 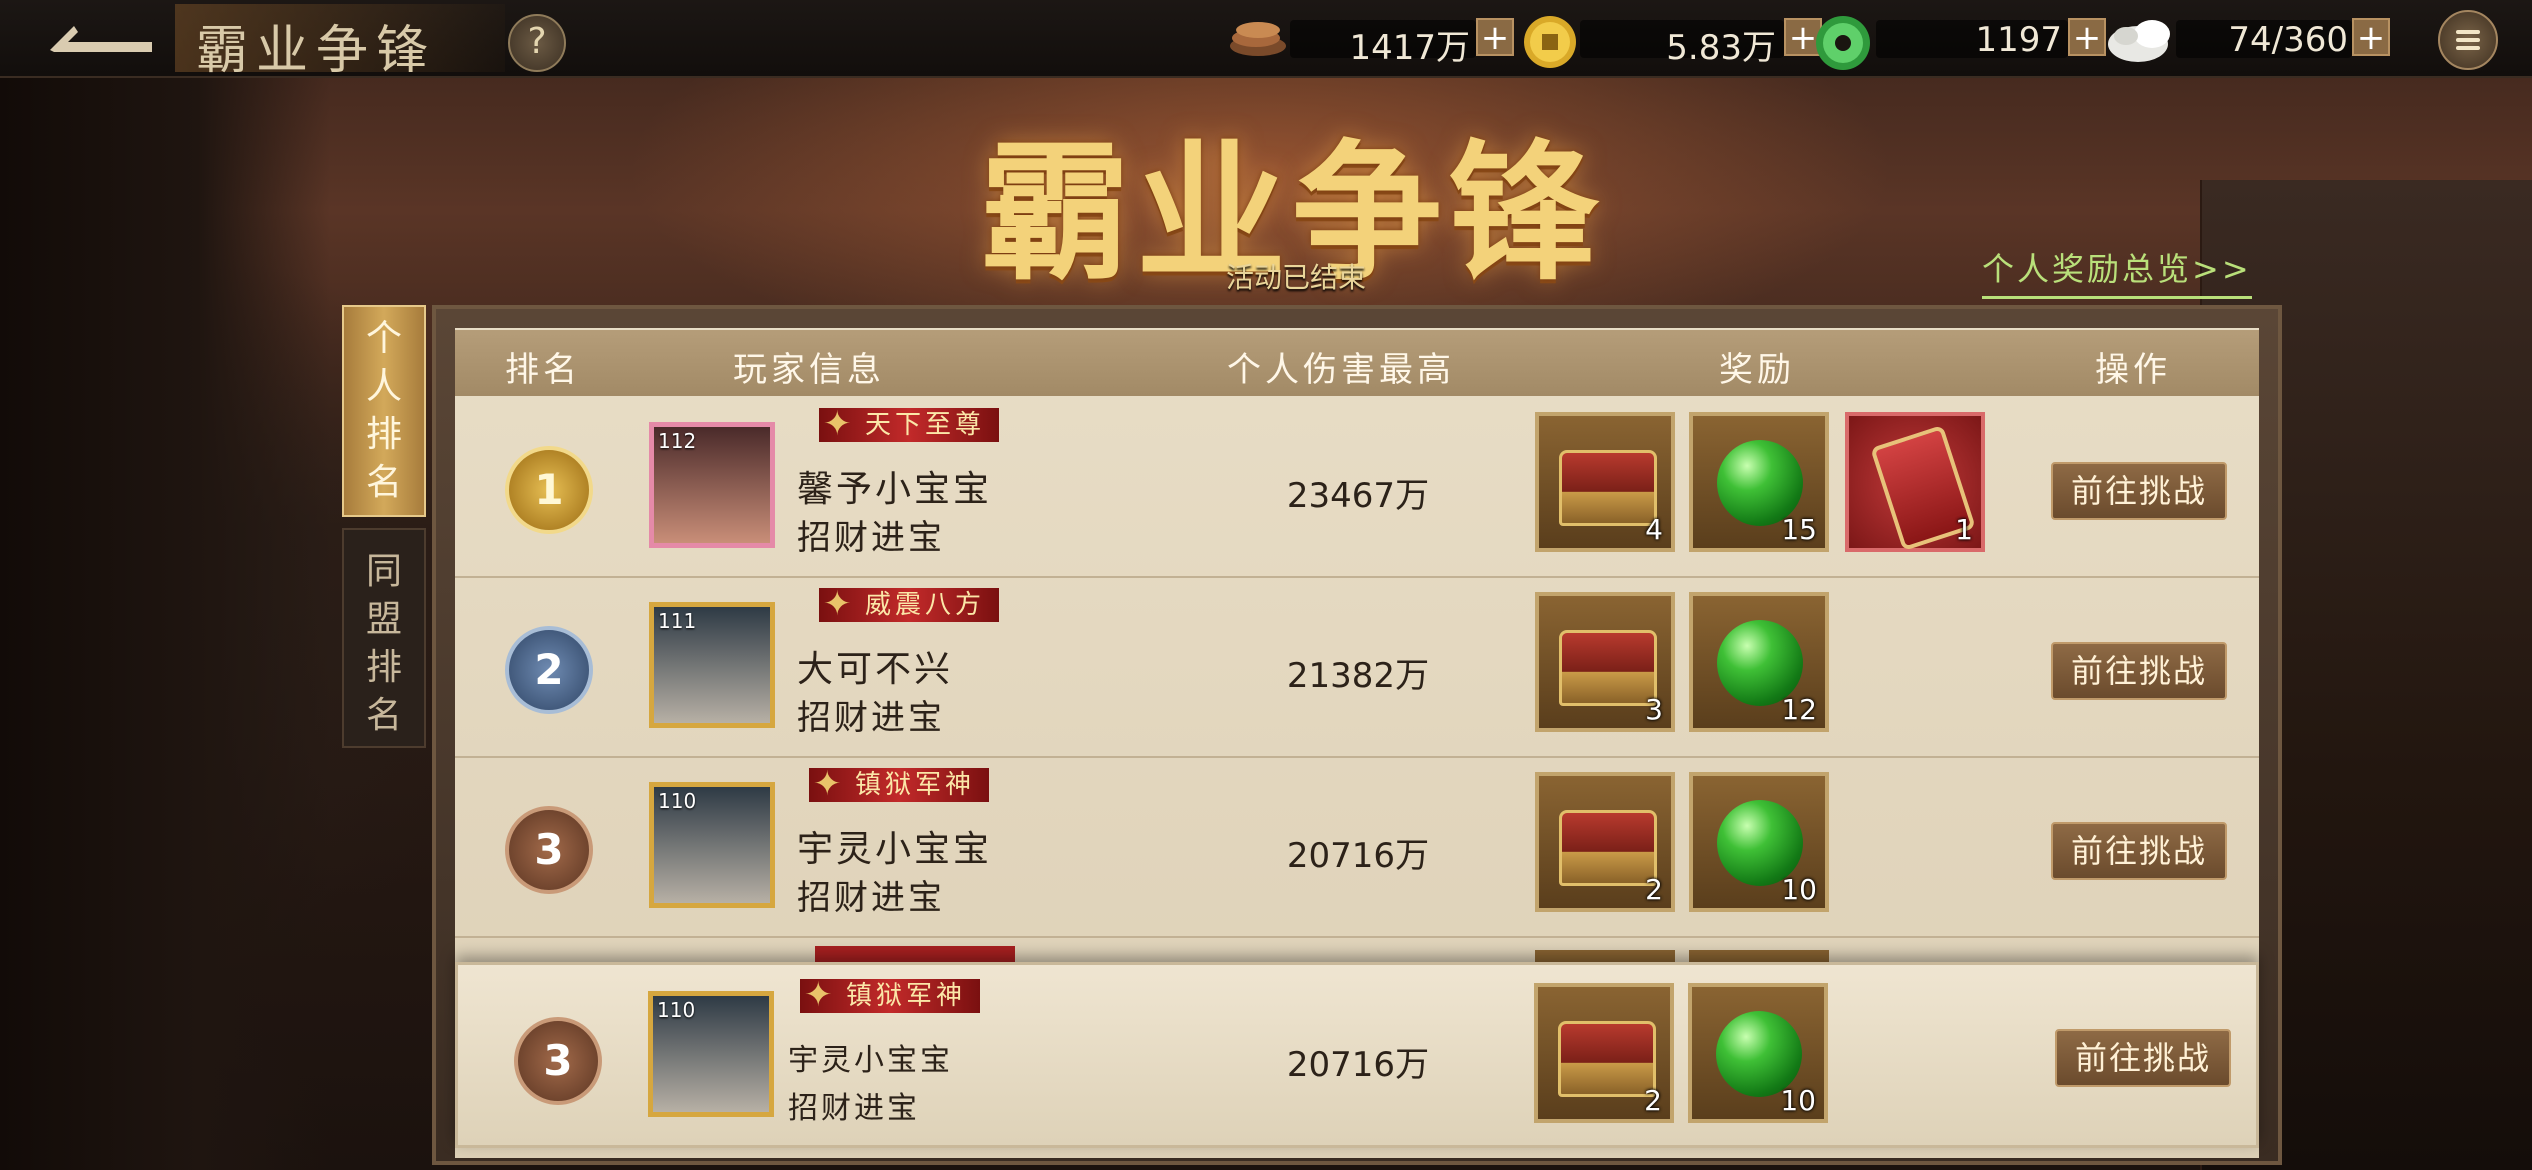 What do you see at coordinates (383, 386) in the screenshot?
I see `tab-char: 人` at bounding box center [383, 386].